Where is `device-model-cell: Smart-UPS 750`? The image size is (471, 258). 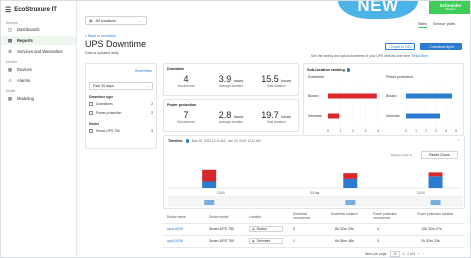 device-model-cell: Smart-UPS 750 is located at coordinates (222, 241).